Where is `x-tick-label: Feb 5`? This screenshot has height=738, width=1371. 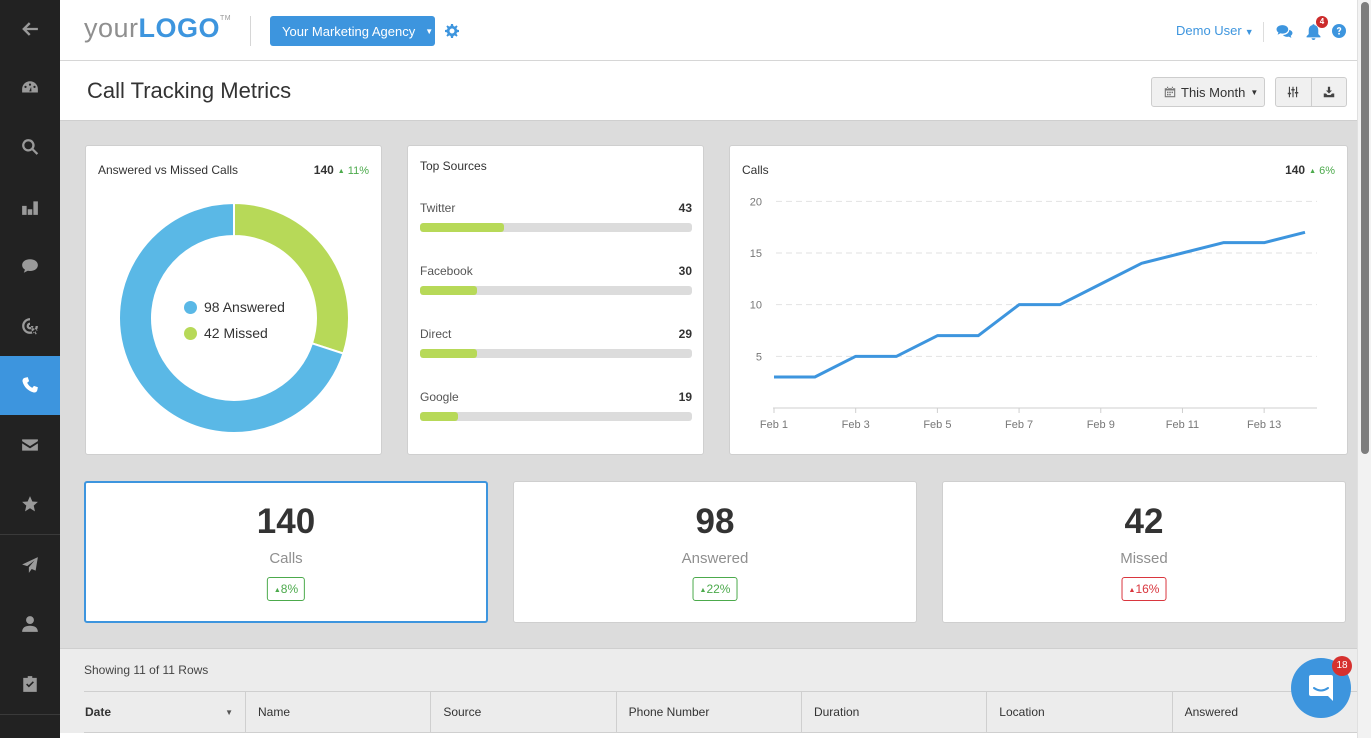
x-tick-label: Feb 5 is located at coordinates (937, 425).